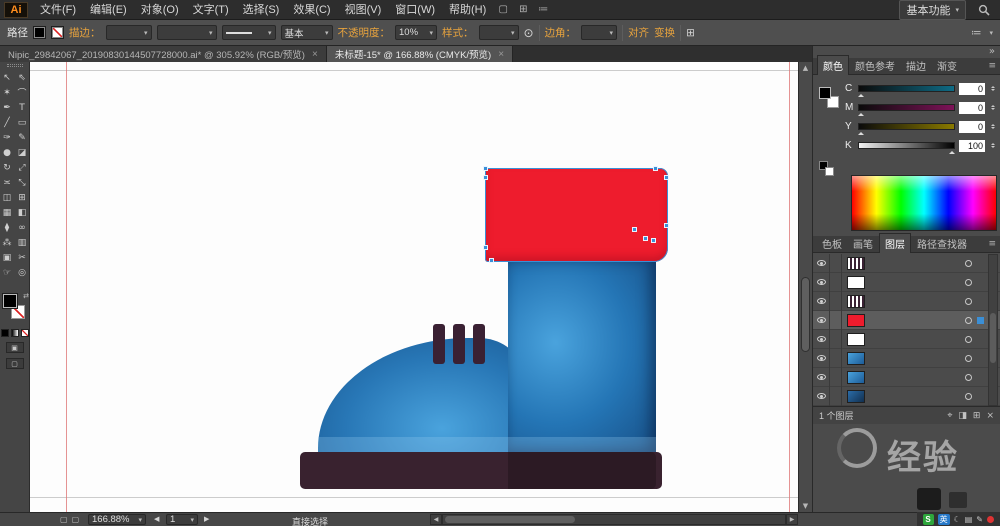 This screenshot has width=1000, height=526. Describe the element at coordinates (7, 167) in the screenshot. I see `rotate-tool: ↻` at that location.